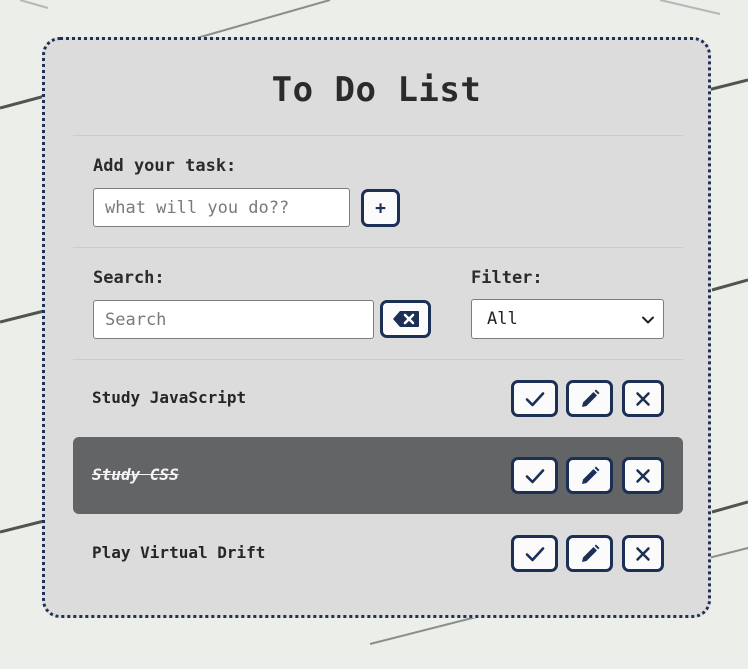 This screenshot has width=748, height=669. I want to click on task-text: Play Virtual Drift, so click(179, 552).